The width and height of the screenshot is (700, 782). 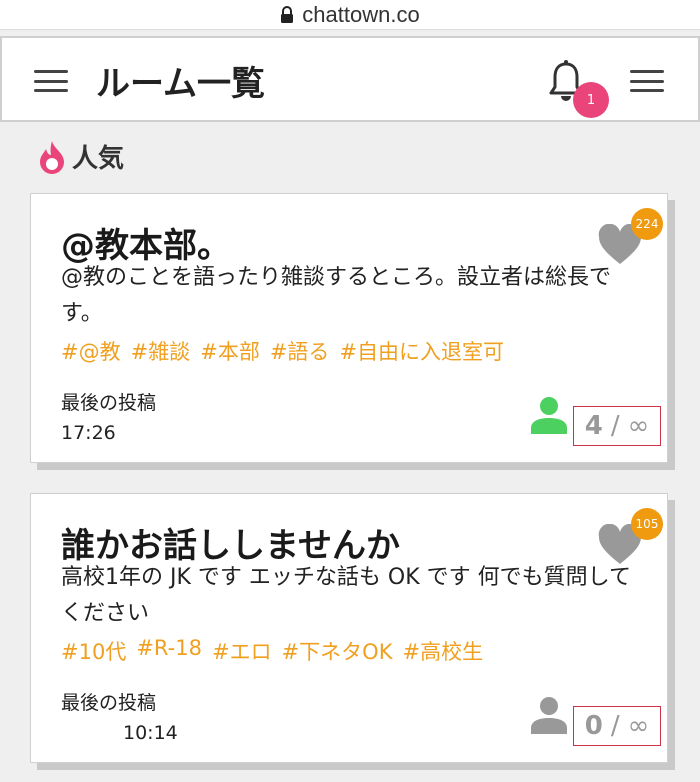 I want to click on room-tags: #10代 #R-18 #エロ #下ネタOK #高校生, so click(x=277, y=651).